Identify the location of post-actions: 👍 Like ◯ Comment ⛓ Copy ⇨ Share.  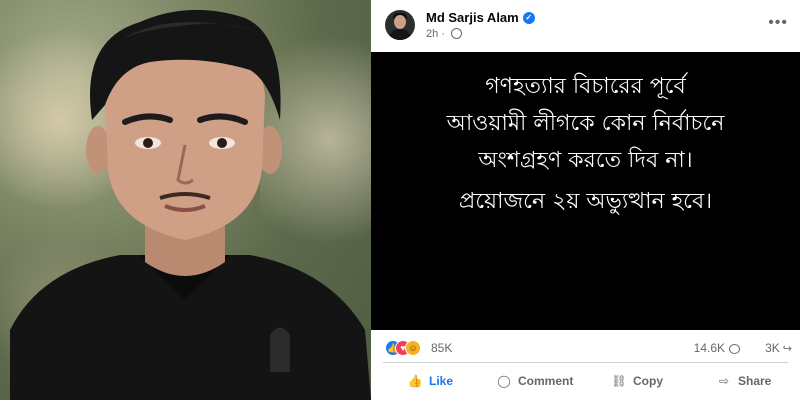
(585, 381).